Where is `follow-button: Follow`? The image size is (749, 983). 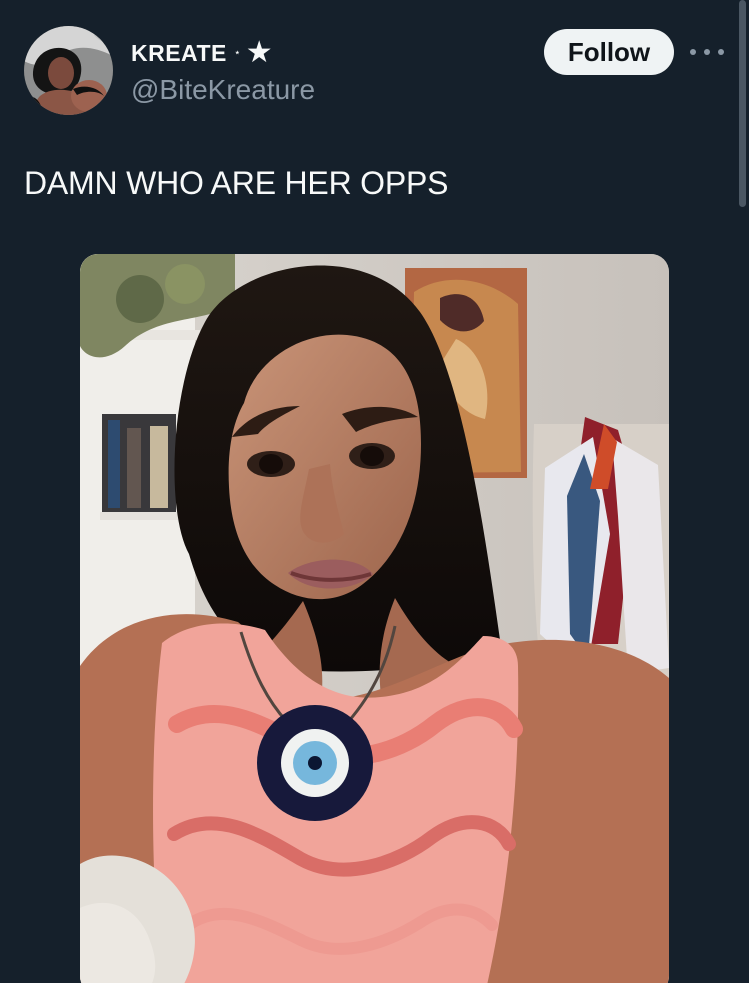
follow-button: Follow is located at coordinates (609, 52).